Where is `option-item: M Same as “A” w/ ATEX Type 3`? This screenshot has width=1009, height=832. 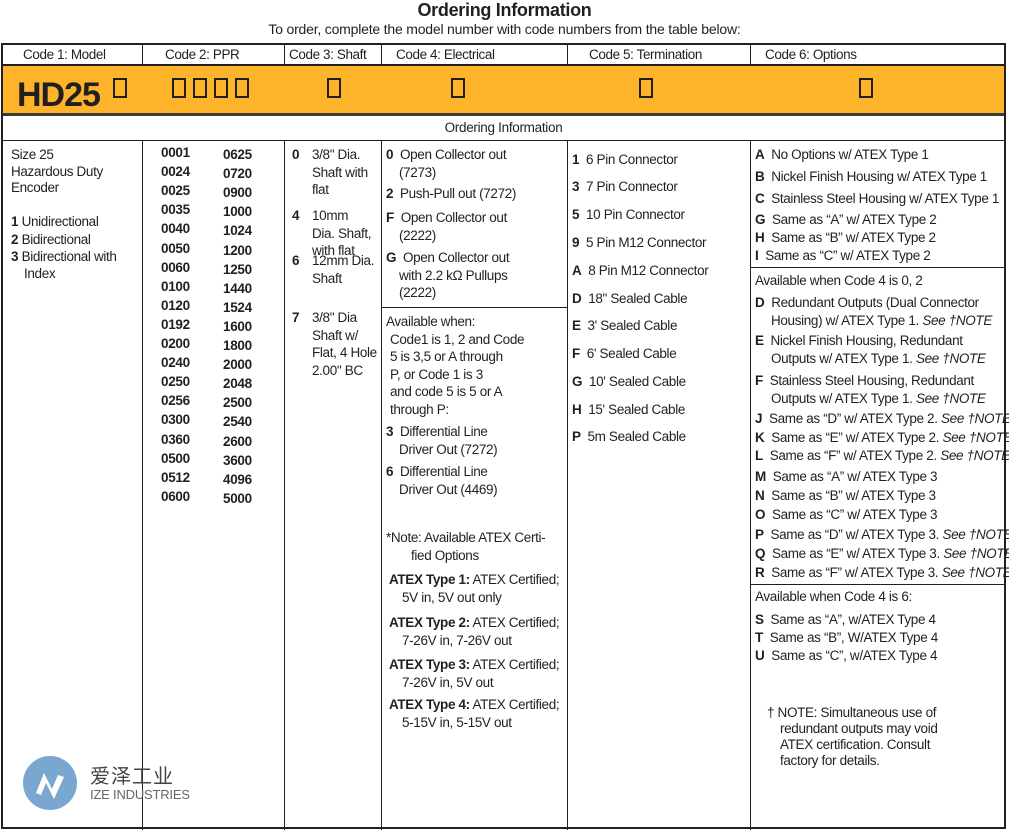 option-item: M Same as “A” w/ ATEX Type 3 is located at coordinates (846, 477).